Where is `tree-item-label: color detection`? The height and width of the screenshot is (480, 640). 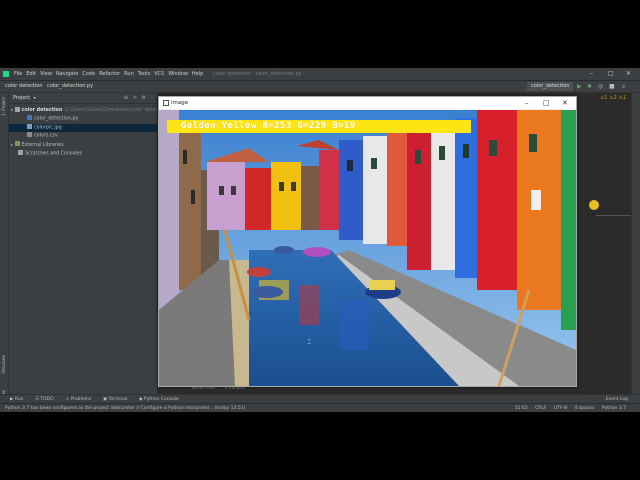 tree-item-label: color detection is located at coordinates (42, 110).